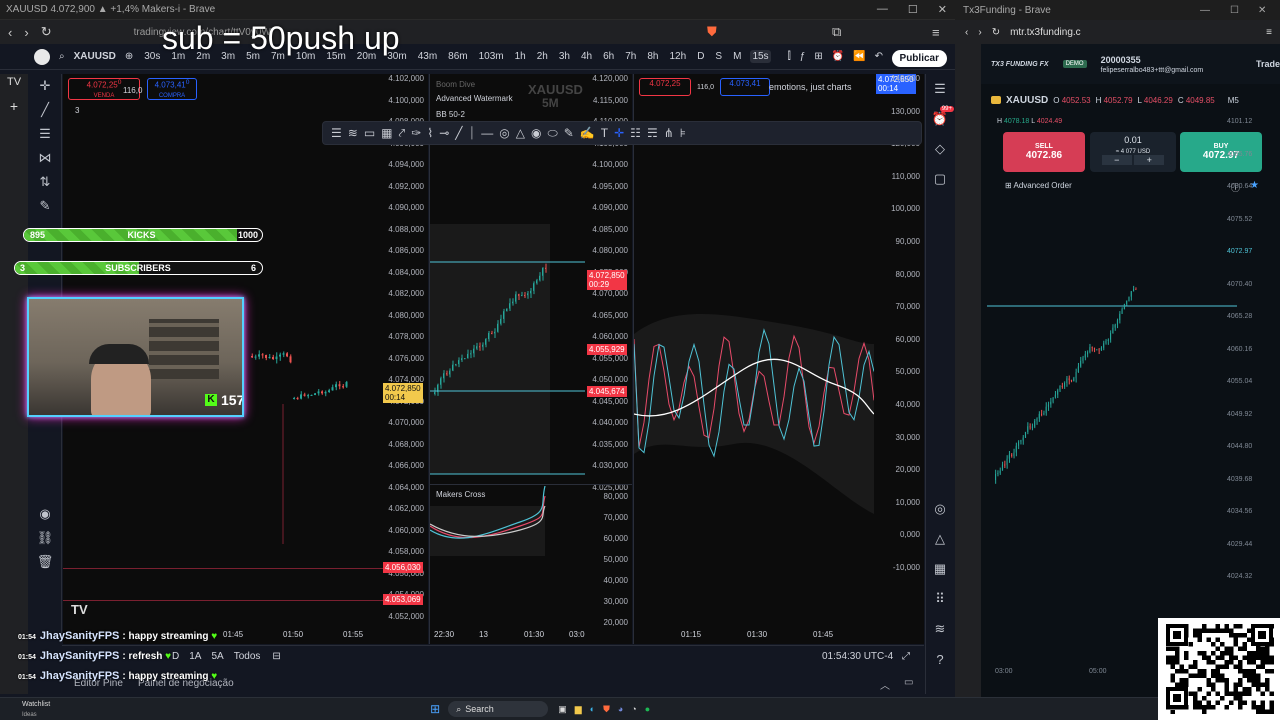 The width and height of the screenshot is (1280, 720). I want to click on channel-icon: ≋, so click(353, 133).